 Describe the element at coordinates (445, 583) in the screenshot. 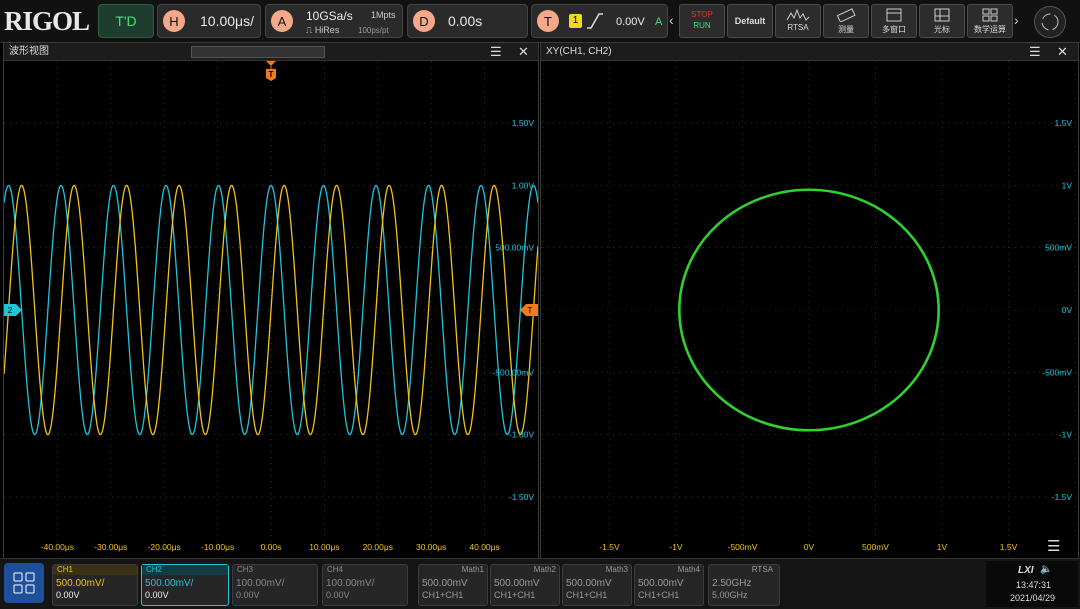

I see `math1-scale: 500.00mV` at that location.